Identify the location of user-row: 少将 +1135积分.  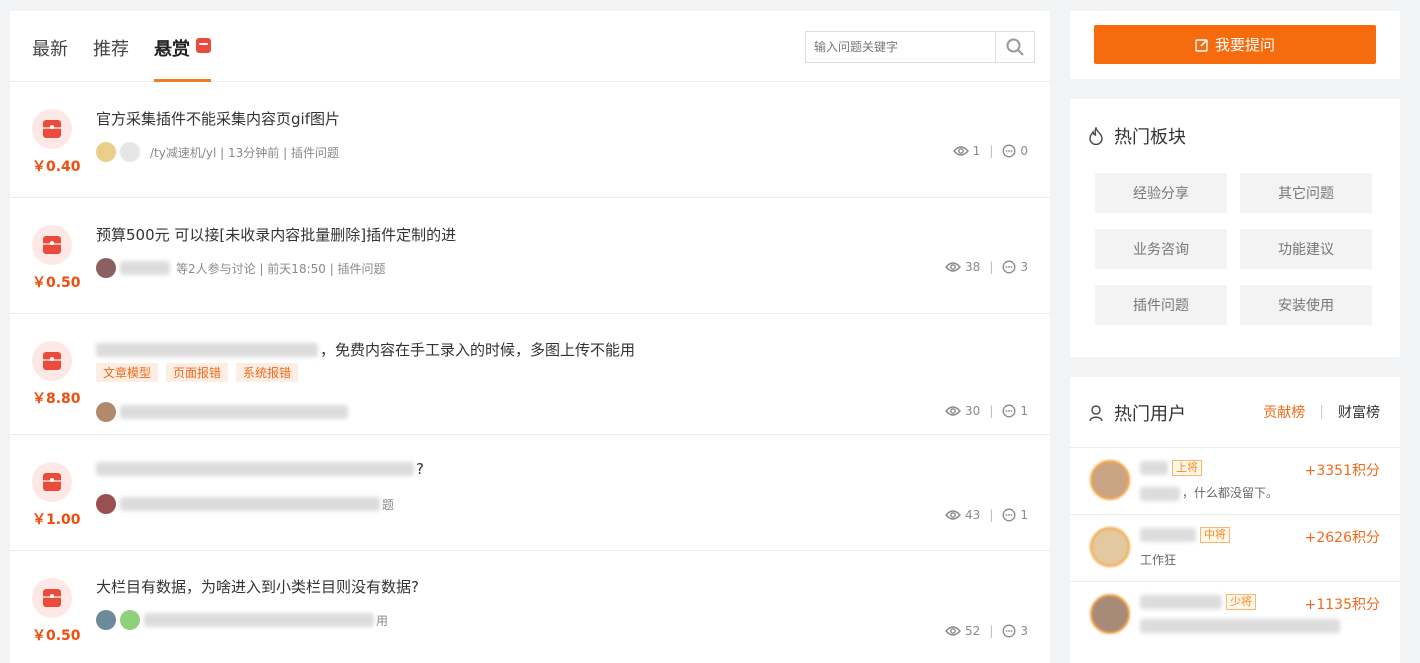
(1235, 614).